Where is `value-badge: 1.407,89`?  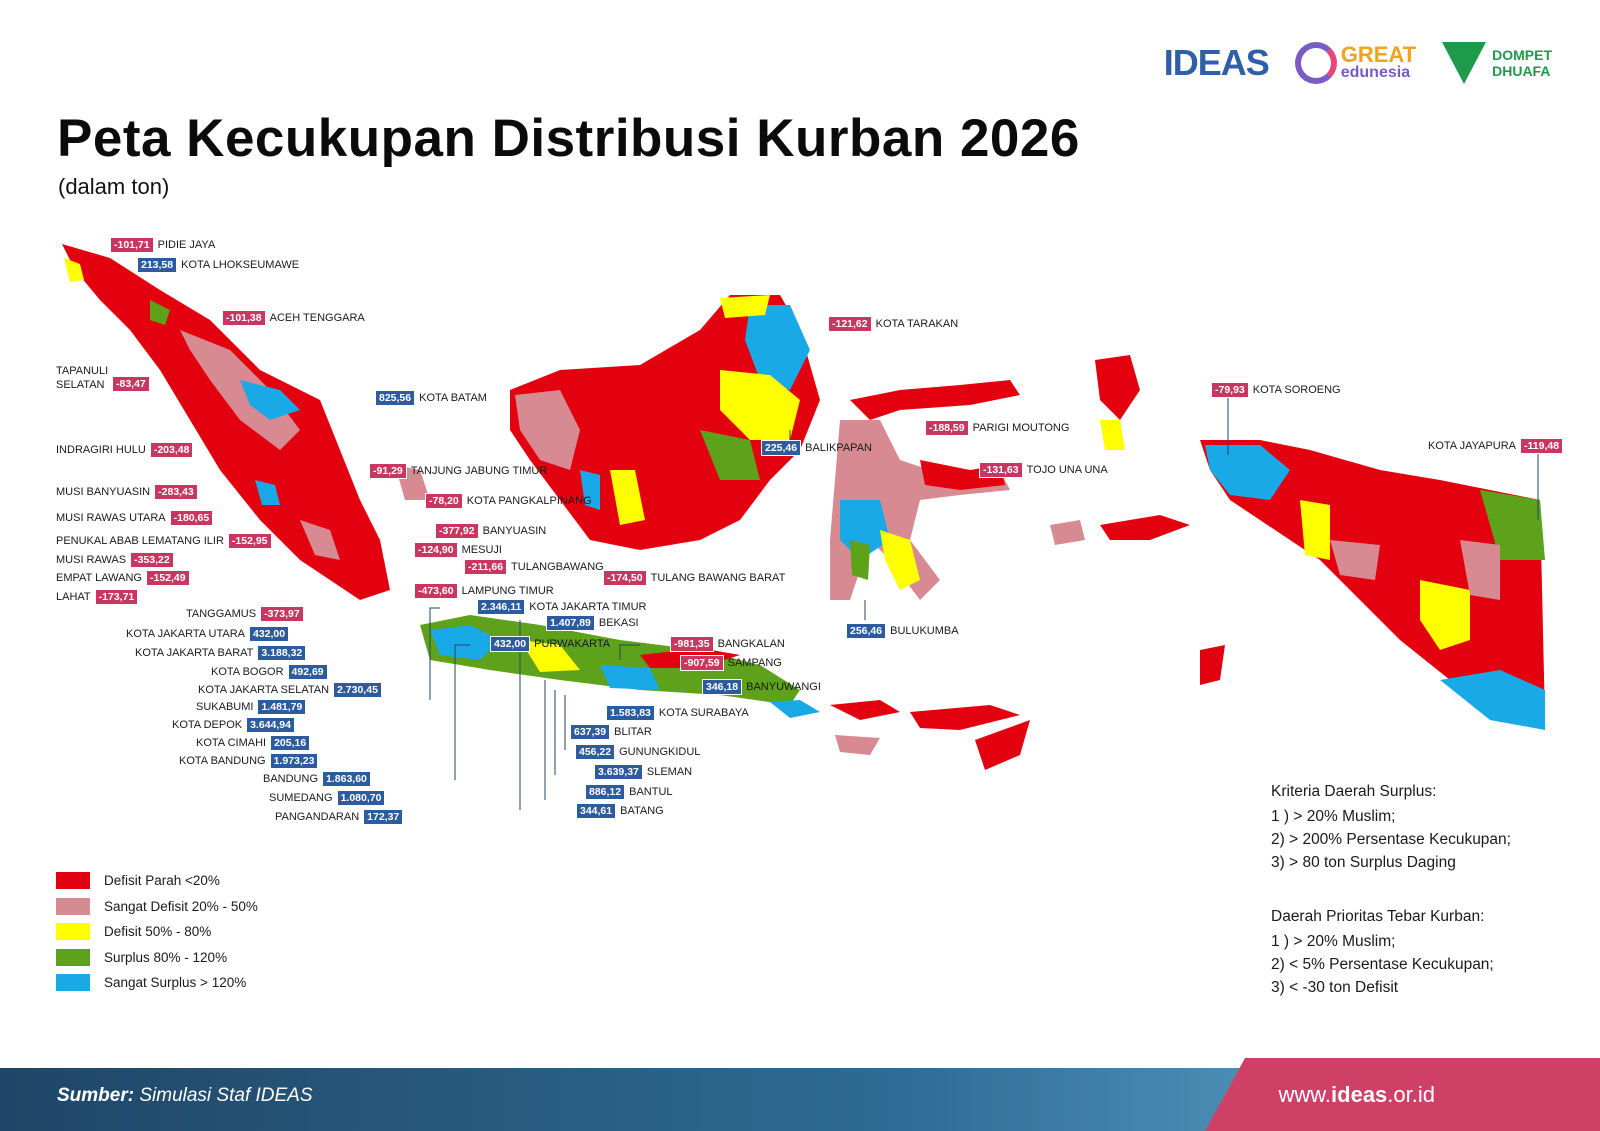 value-badge: 1.407,89 is located at coordinates (570, 623).